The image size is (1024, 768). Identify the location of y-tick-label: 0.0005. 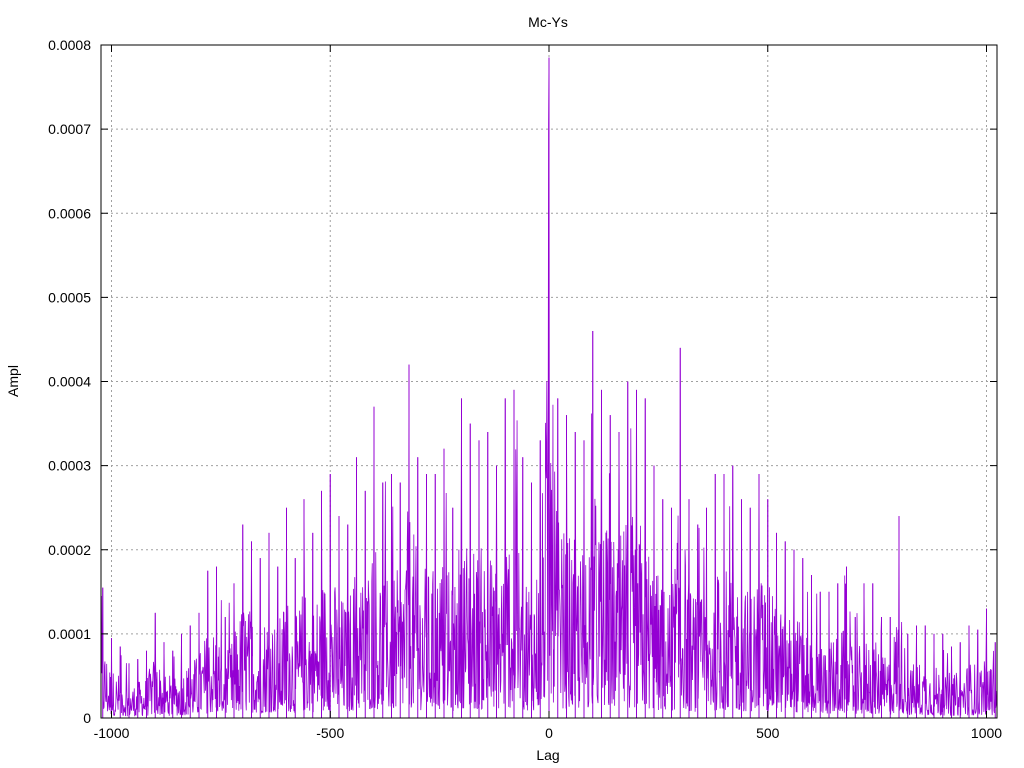
(69, 297).